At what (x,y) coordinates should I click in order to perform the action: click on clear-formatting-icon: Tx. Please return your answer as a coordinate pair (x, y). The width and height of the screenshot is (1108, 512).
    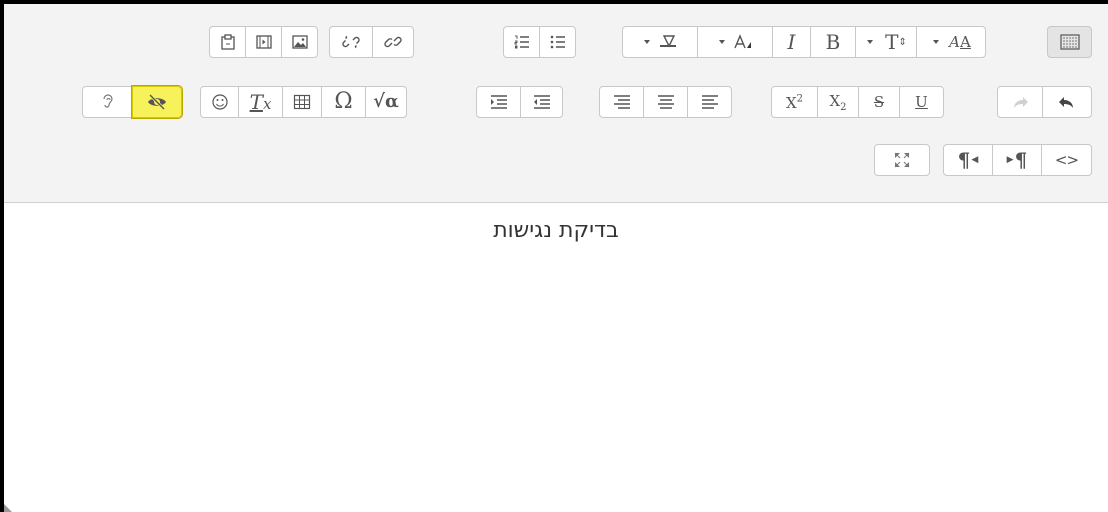
    Looking at the image, I should click on (260, 102).